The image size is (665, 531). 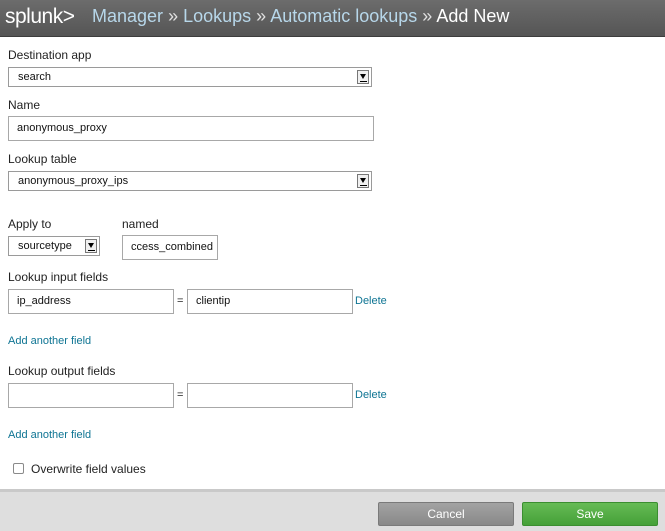 What do you see at coordinates (49, 435) in the screenshot?
I see `add-output-field-link: Add another field` at bounding box center [49, 435].